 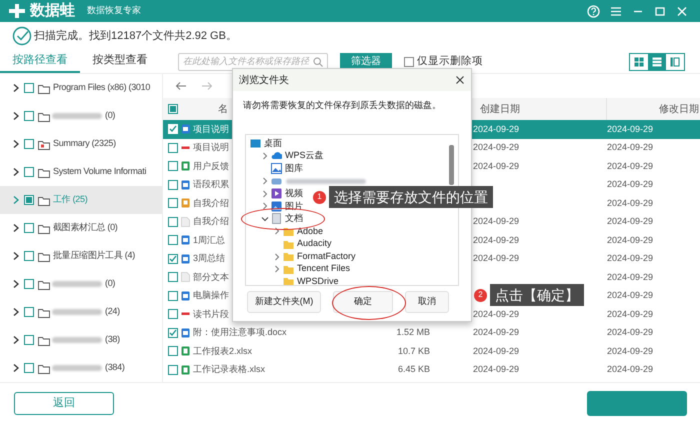 What do you see at coordinates (363, 302) in the screenshot?
I see `ok-button: 确定` at bounding box center [363, 302].